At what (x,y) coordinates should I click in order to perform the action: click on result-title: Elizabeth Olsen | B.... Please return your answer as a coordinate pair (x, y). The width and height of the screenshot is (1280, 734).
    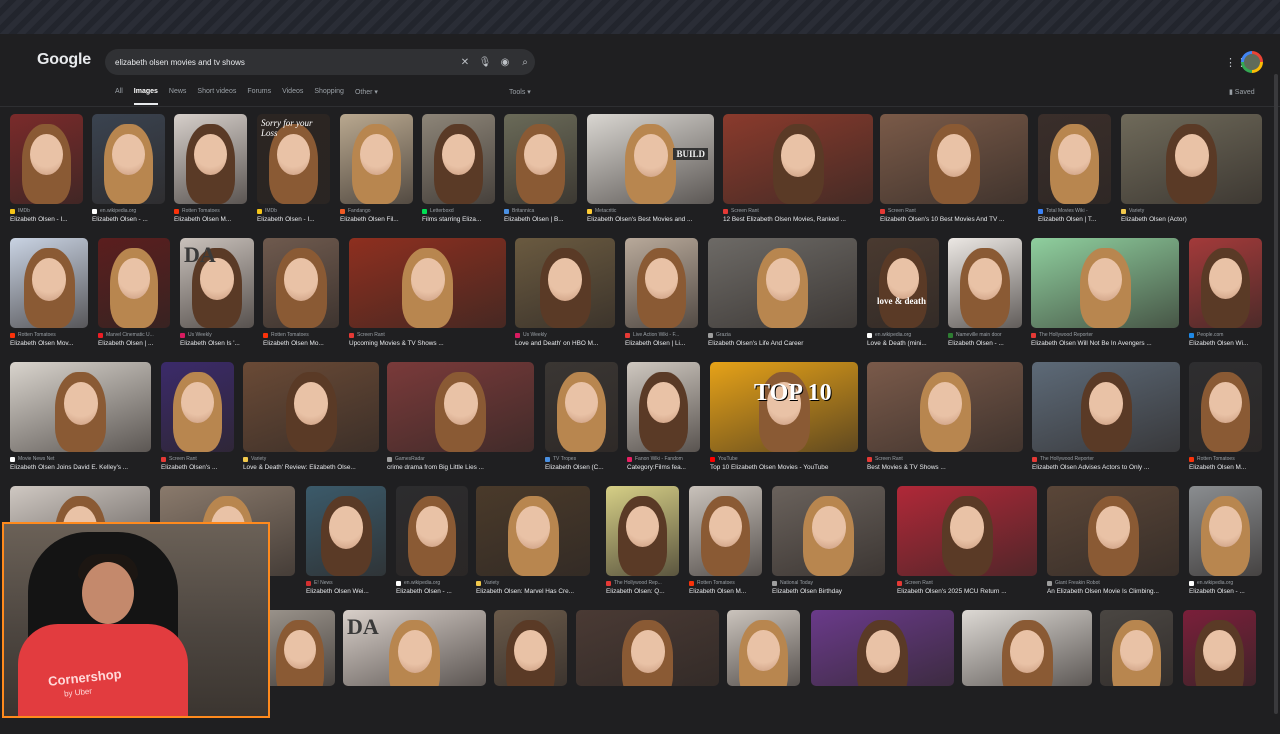
    Looking at the image, I should click on (540, 219).